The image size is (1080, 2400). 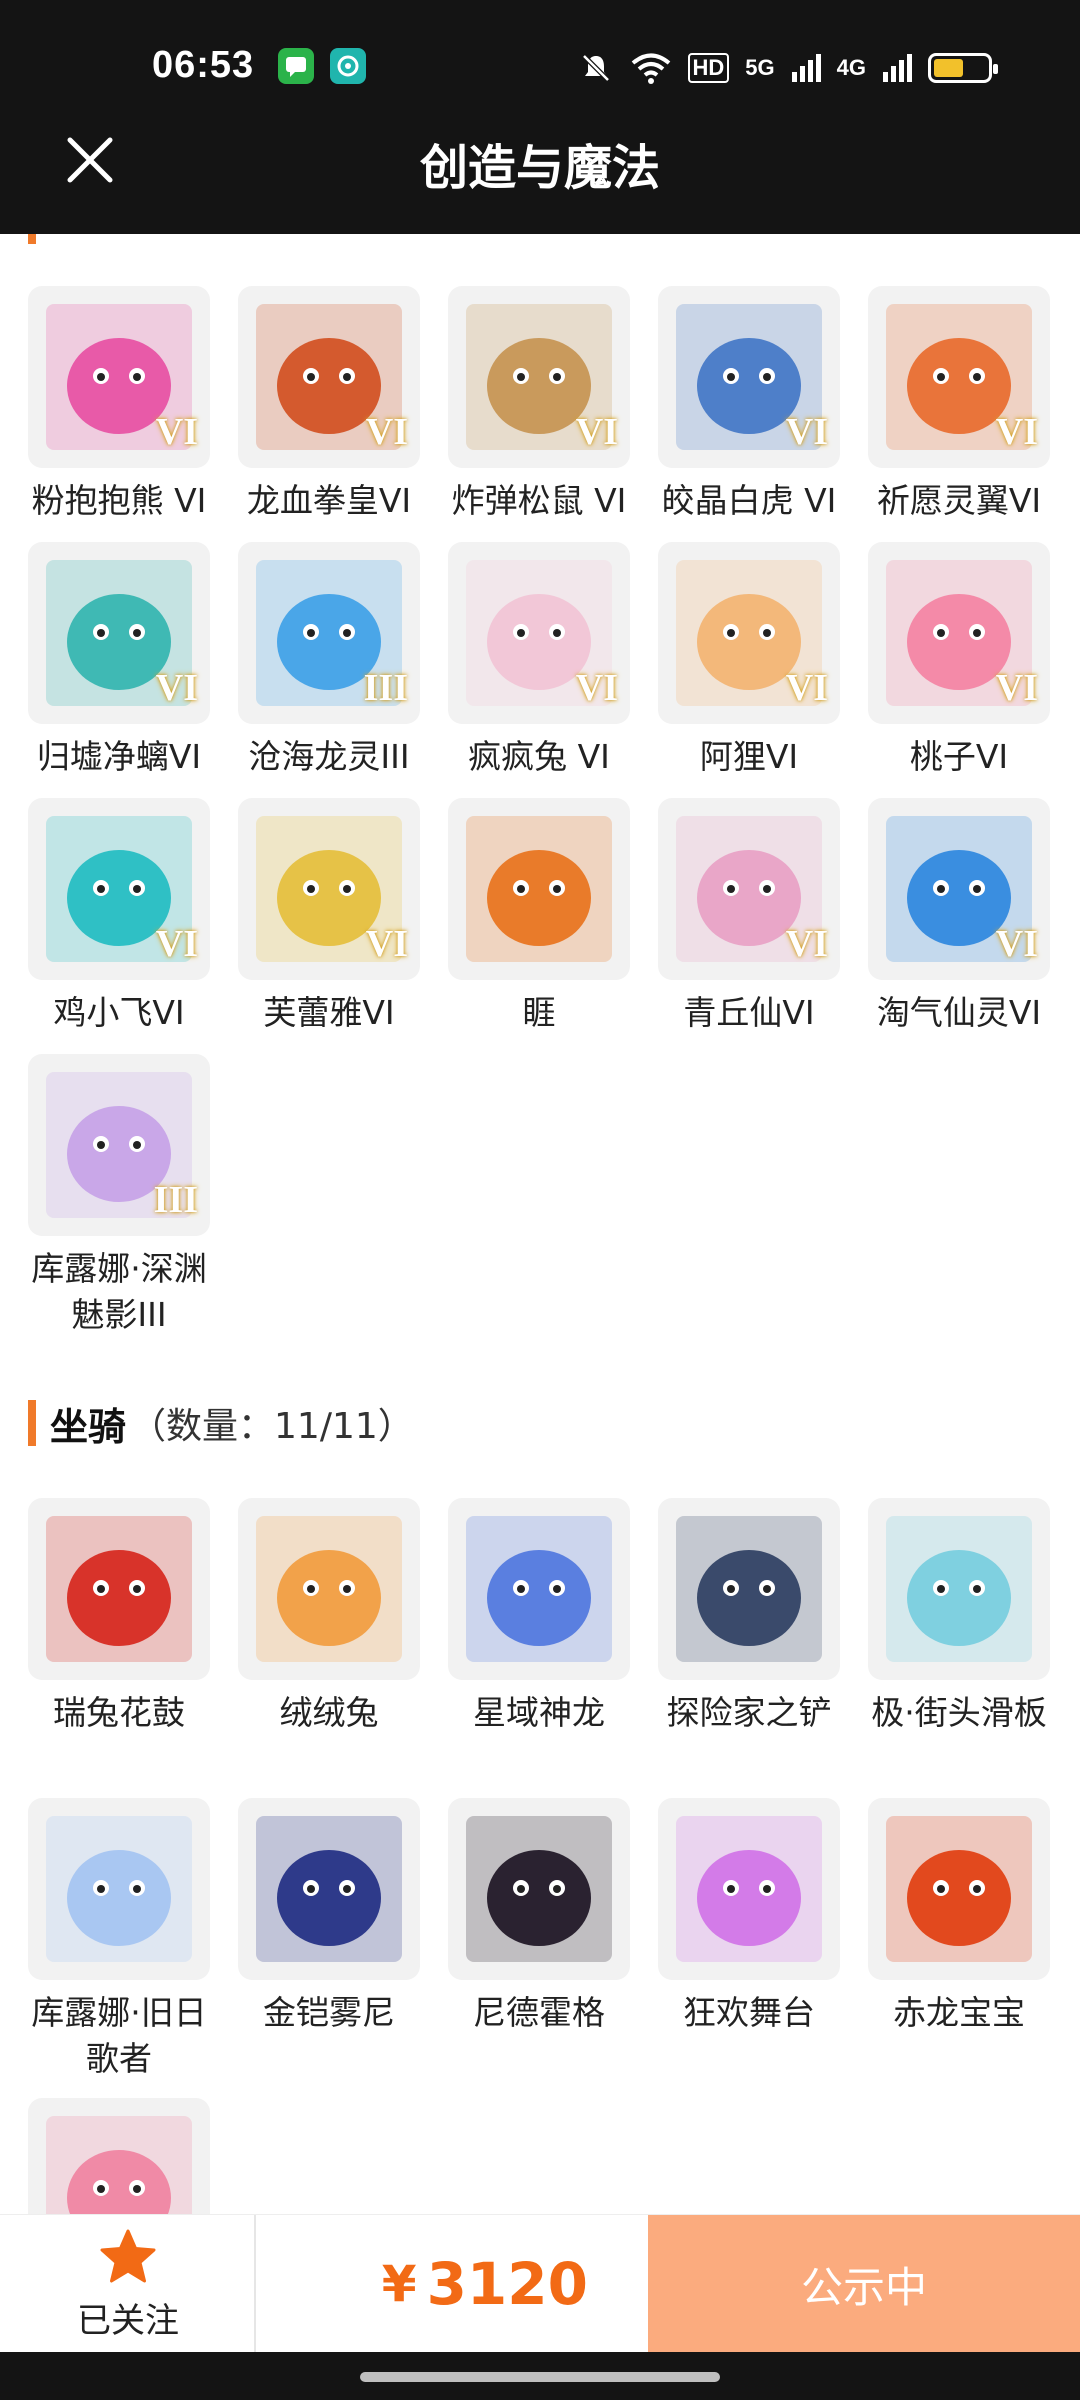 I want to click on pets-label: 炸弹松鼠 VI, so click(x=539, y=500).